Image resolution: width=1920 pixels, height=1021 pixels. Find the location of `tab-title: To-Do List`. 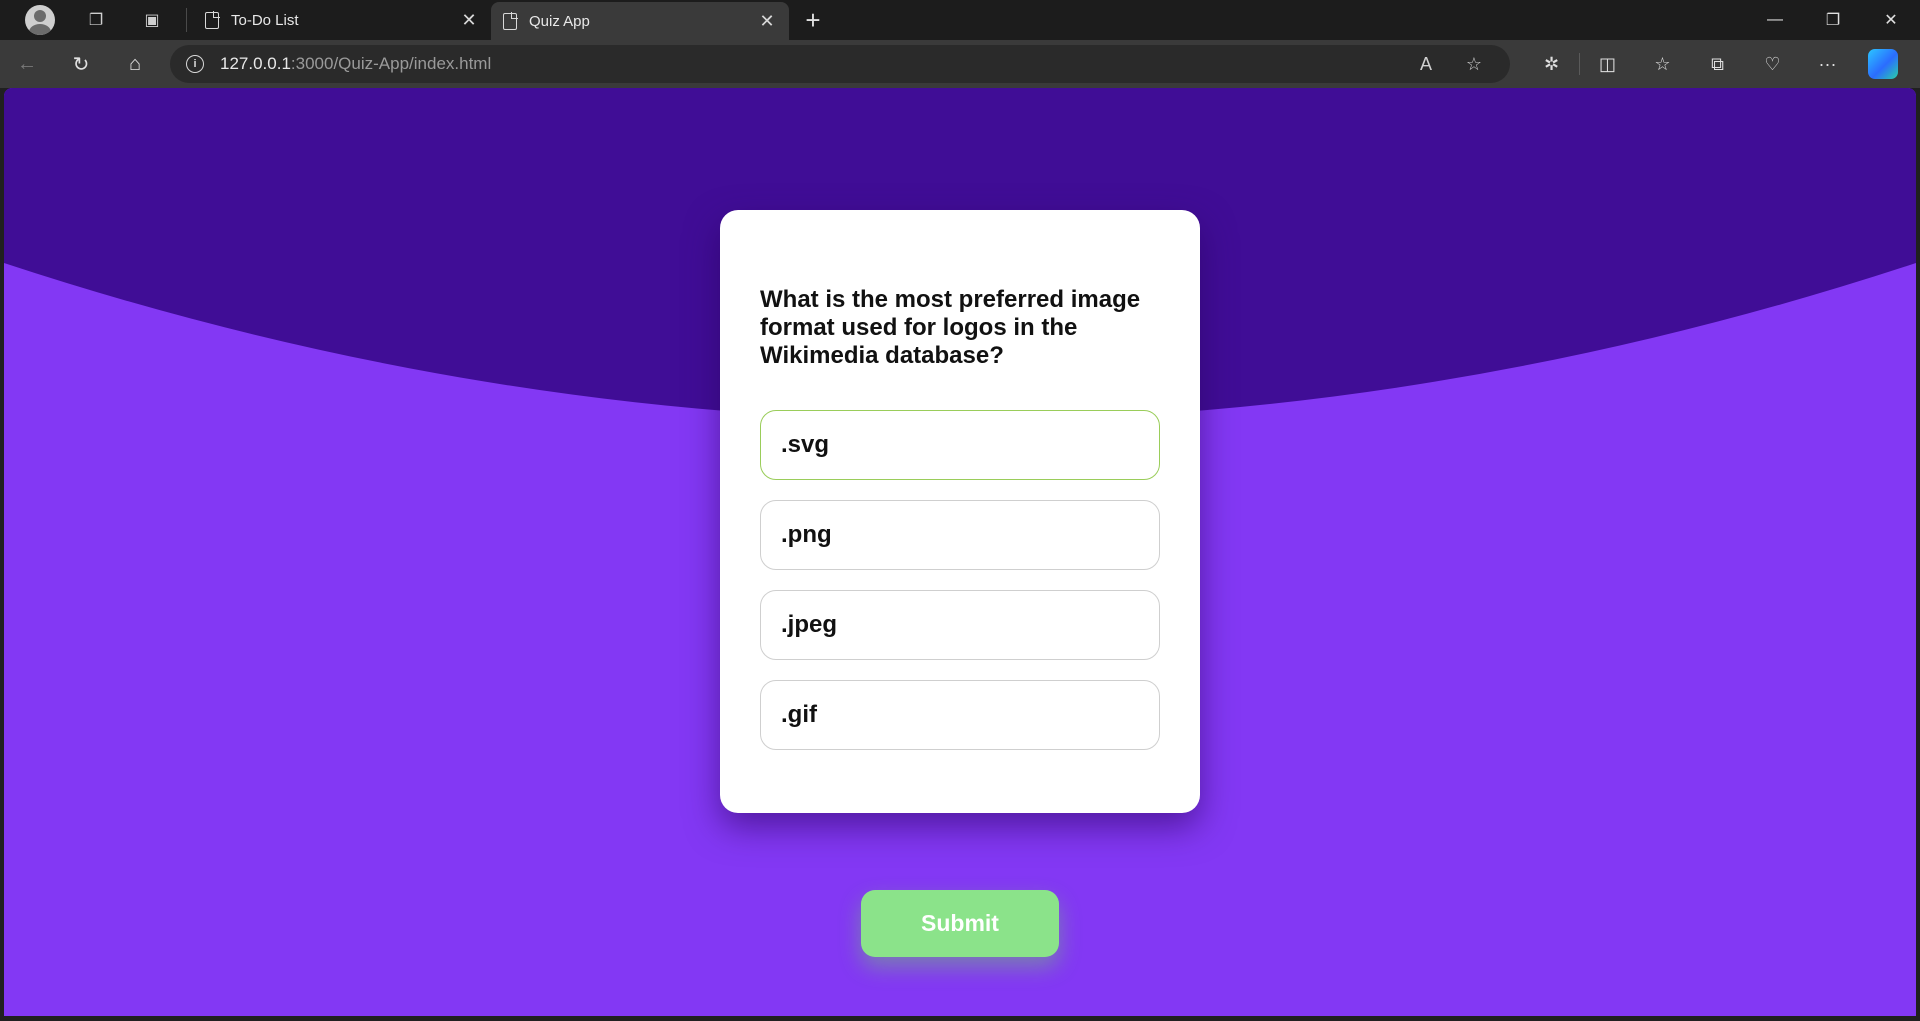

tab-title: To-Do List is located at coordinates (265, 20).